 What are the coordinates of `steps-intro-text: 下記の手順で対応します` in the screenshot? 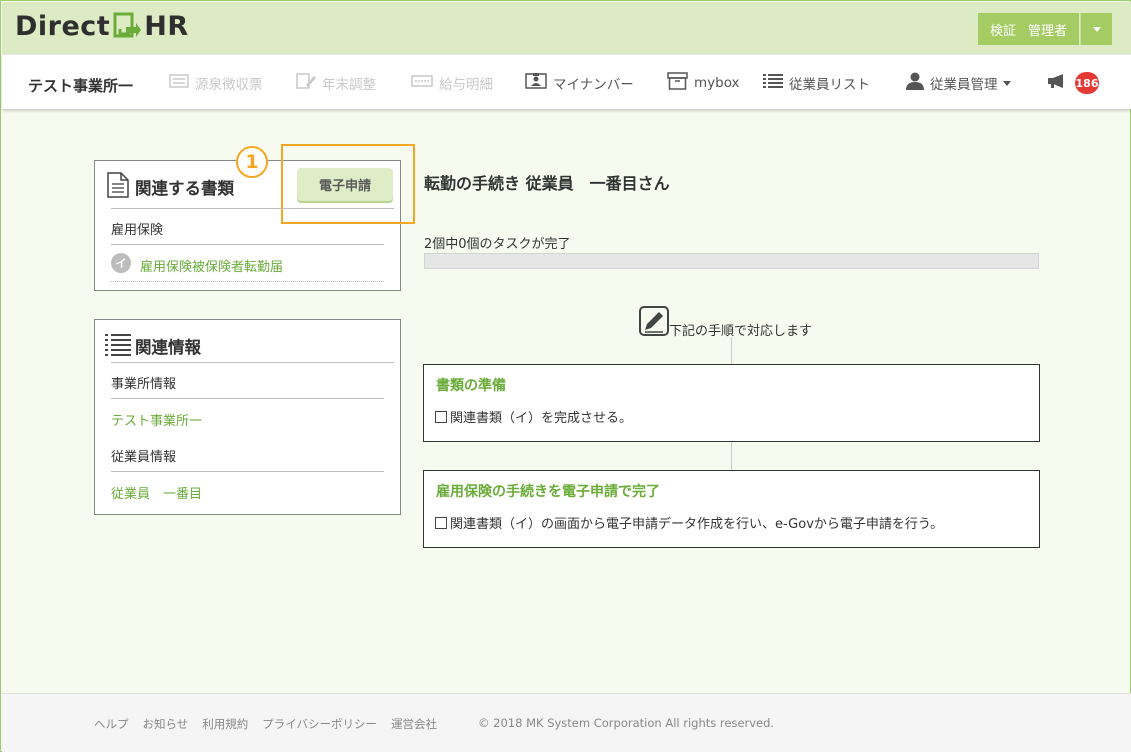 It's located at (741, 331).